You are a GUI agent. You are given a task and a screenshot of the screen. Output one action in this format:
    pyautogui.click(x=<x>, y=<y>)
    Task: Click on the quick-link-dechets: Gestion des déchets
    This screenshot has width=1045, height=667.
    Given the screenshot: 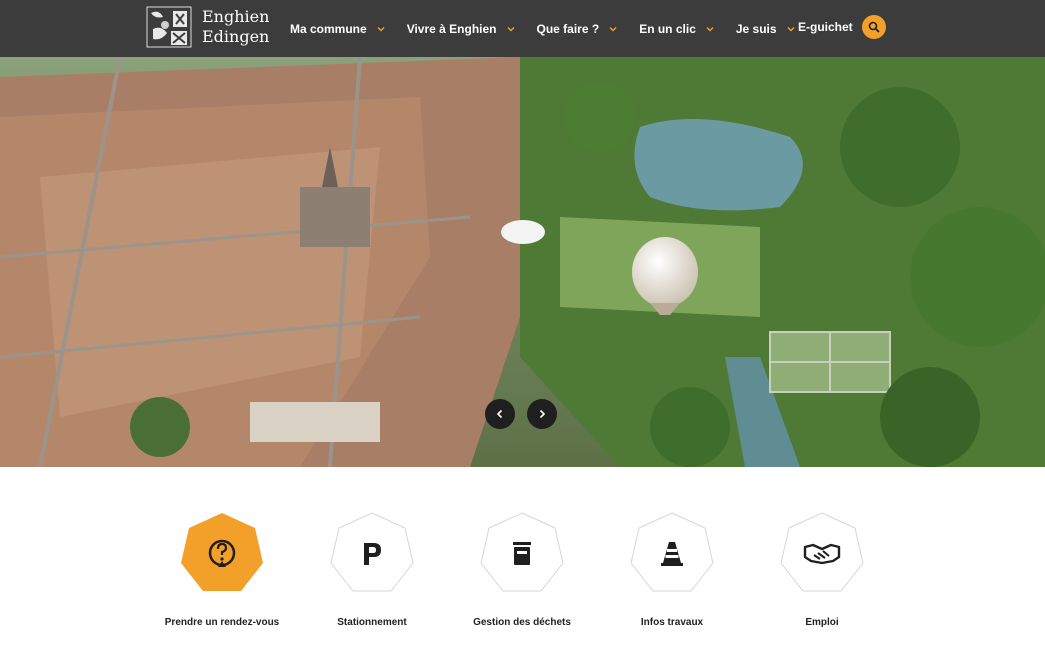 What is the action you would take?
    pyautogui.click(x=522, y=569)
    